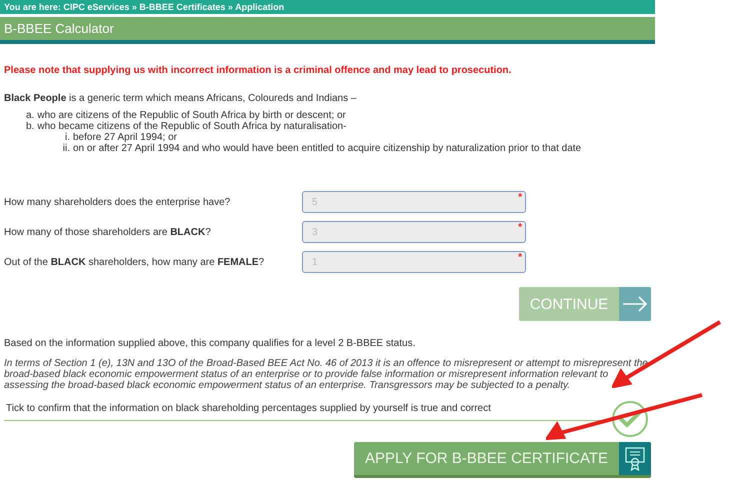 This screenshot has width=738, height=500. What do you see at coordinates (59, 28) in the screenshot?
I see `panel-title: B-BBEE Calculator` at bounding box center [59, 28].